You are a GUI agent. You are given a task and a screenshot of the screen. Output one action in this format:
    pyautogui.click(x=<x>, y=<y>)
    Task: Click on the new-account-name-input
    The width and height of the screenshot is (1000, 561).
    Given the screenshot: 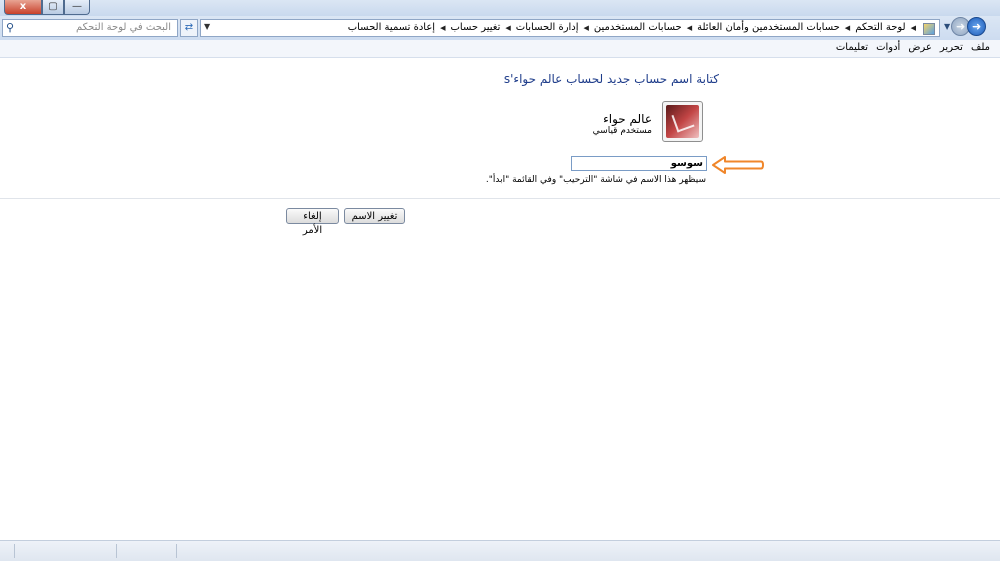 What is the action you would take?
    pyautogui.click(x=639, y=163)
    